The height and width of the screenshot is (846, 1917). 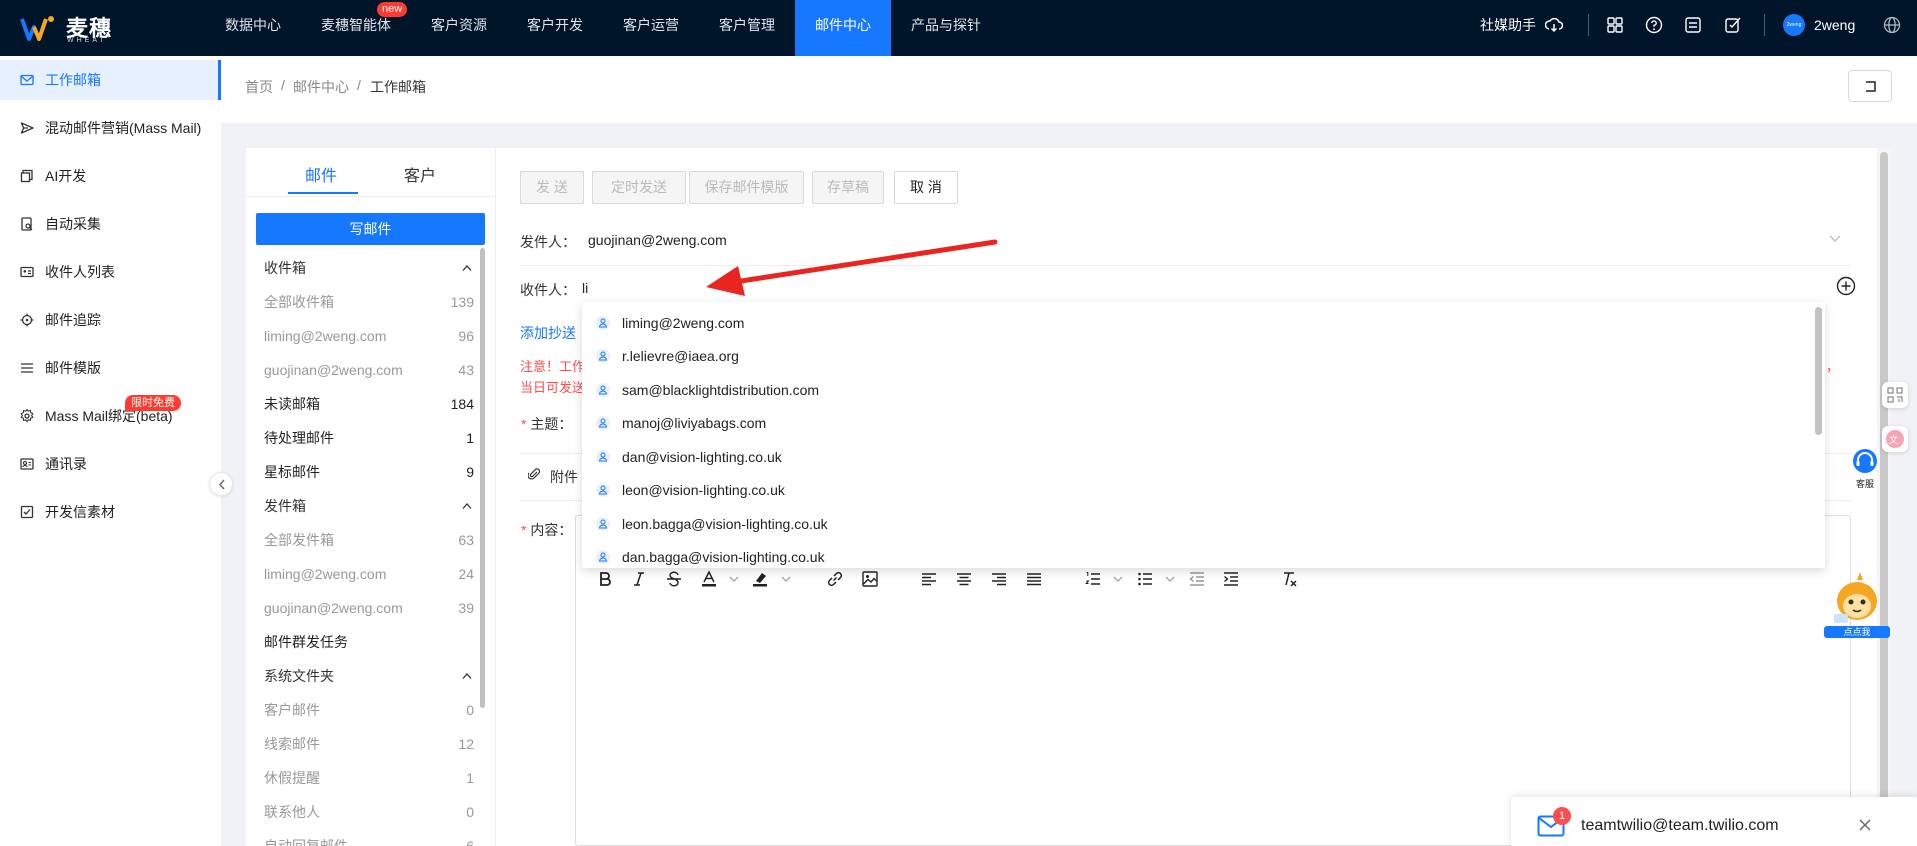 I want to click on sidebar-item-ai-dev: AI开发, so click(x=110, y=176).